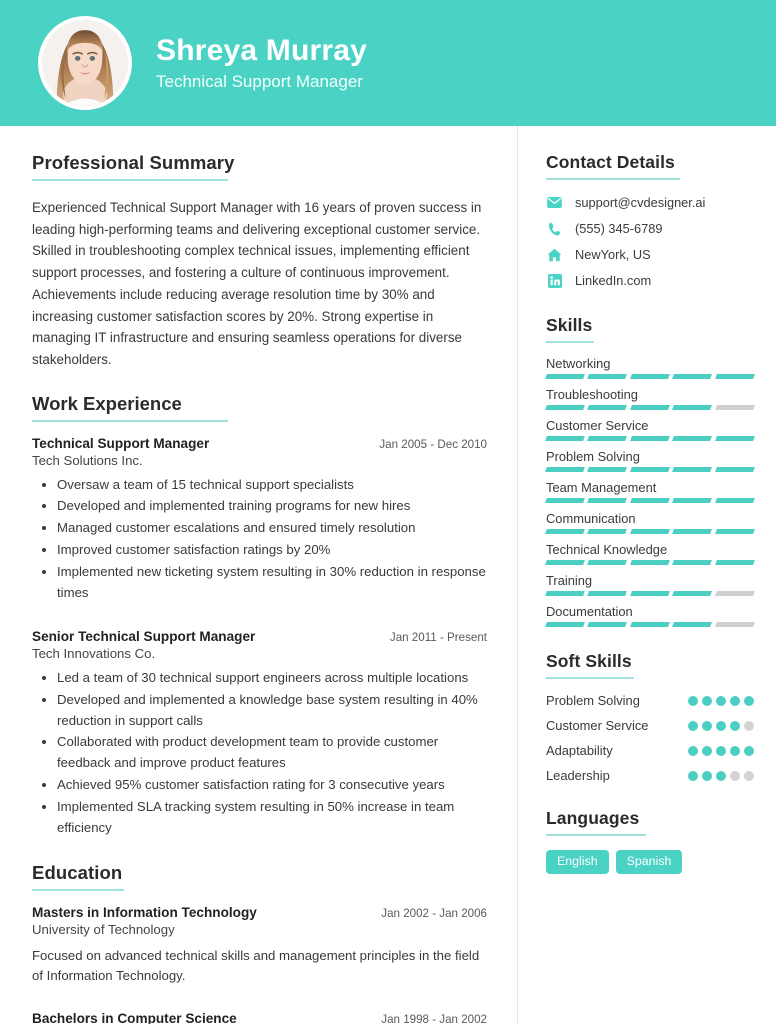  I want to click on work-job-title: Senior Technical Support Manager, so click(144, 636).